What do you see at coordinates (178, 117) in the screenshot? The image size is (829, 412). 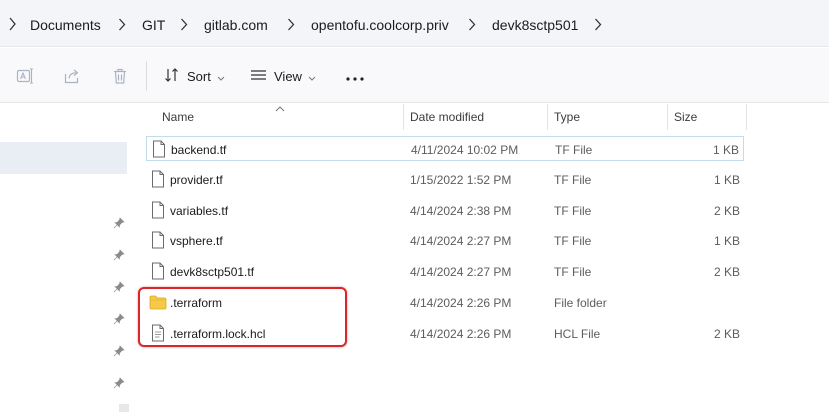 I see `column-header-name: Name` at bounding box center [178, 117].